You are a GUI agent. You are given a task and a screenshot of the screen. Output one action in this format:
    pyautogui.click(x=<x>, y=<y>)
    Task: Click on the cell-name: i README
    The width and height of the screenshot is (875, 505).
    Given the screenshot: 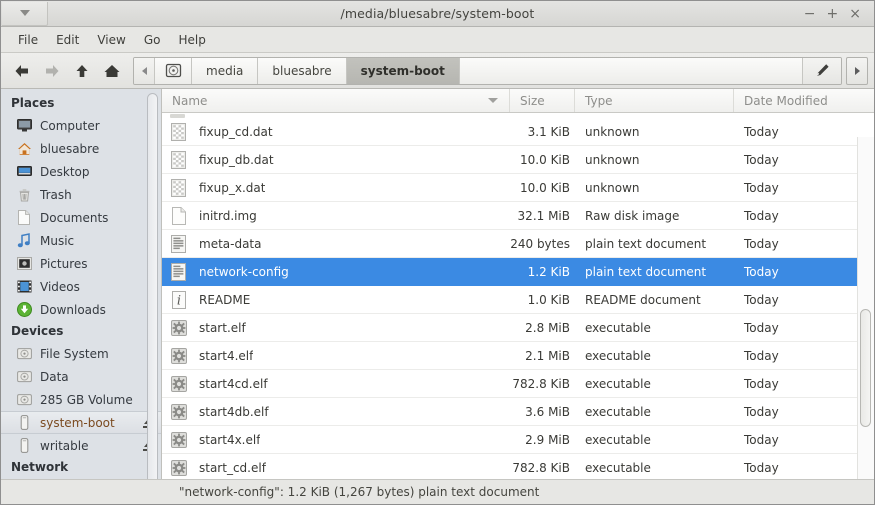 What is the action you would take?
    pyautogui.click(x=336, y=300)
    